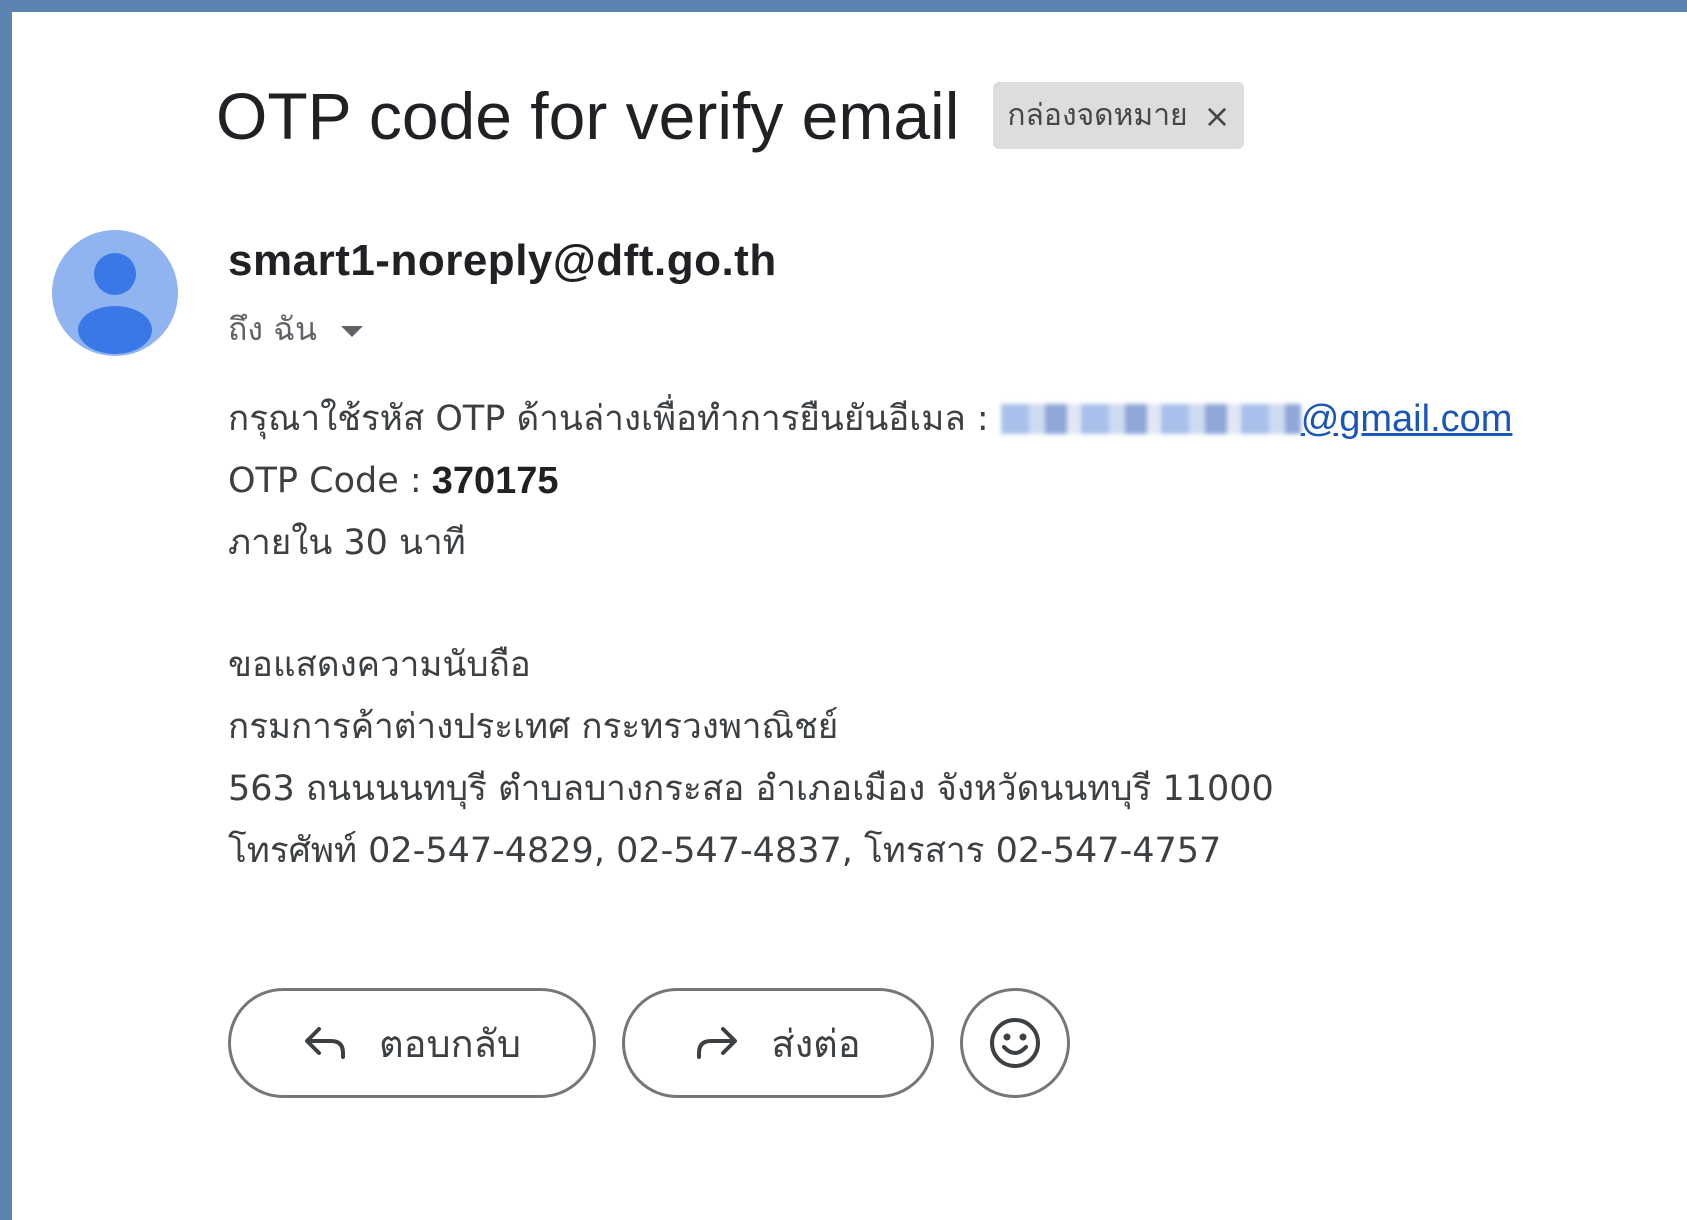 The height and width of the screenshot is (1220, 1687). Describe the element at coordinates (450, 1043) in the screenshot. I see `reply-label: ตอบกลับ` at that location.